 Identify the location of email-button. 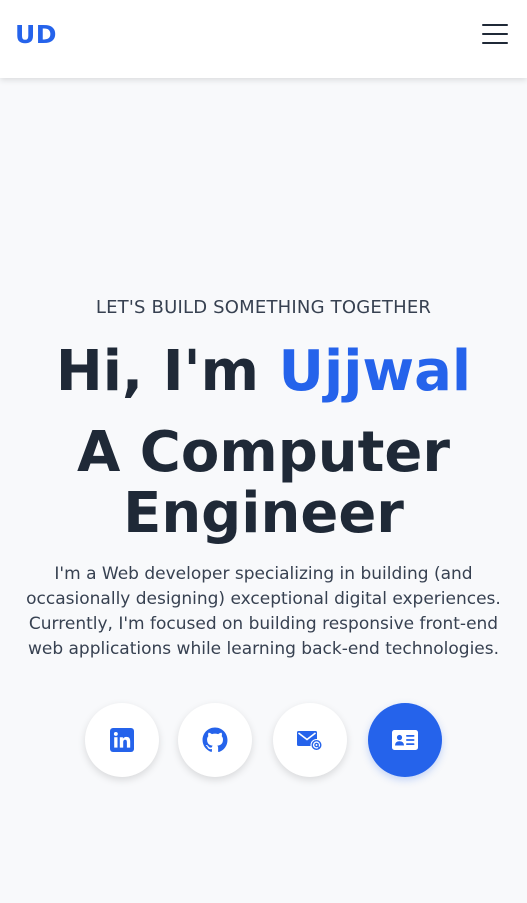
(310, 740).